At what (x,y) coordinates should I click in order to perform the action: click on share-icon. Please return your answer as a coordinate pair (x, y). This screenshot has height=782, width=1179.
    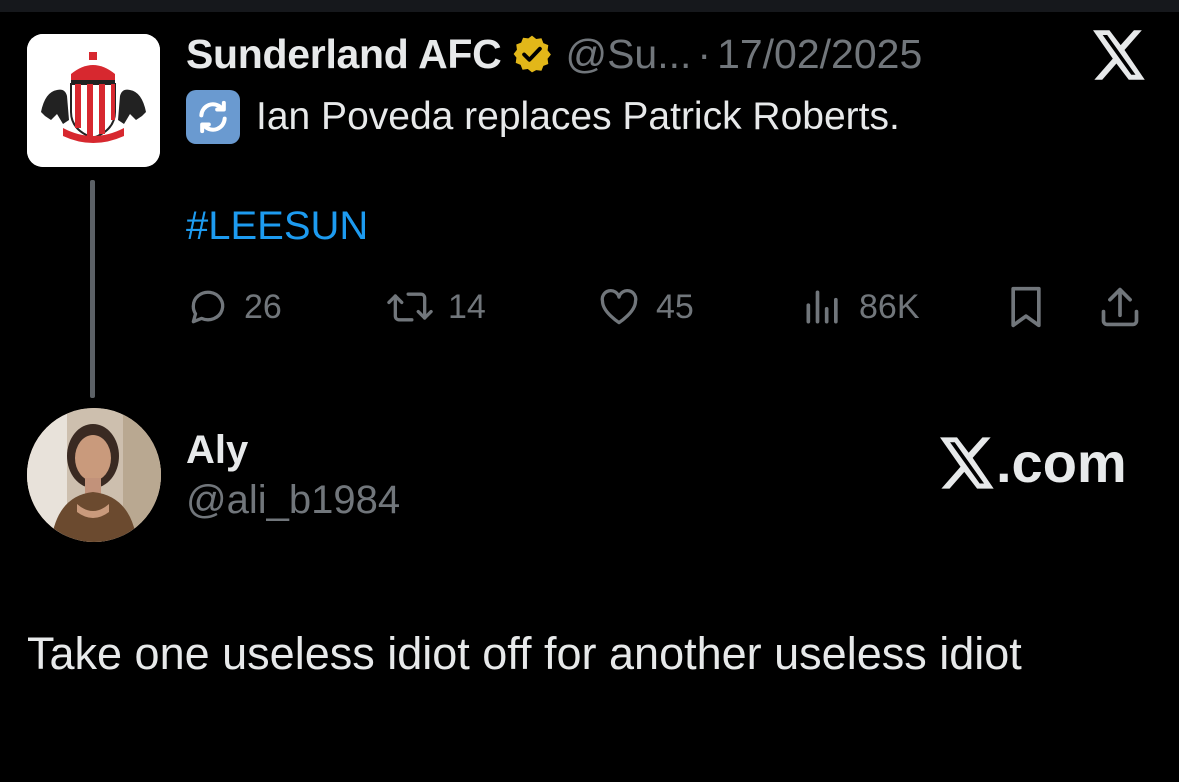
    Looking at the image, I should click on (1120, 307).